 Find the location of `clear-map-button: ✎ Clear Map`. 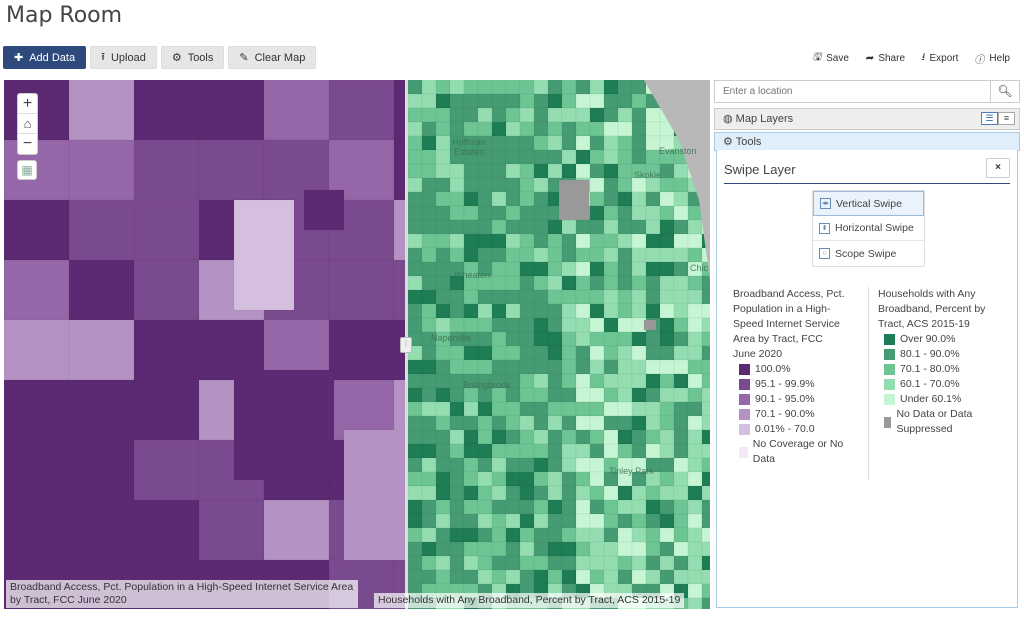

clear-map-button: ✎ Clear Map is located at coordinates (272, 57).